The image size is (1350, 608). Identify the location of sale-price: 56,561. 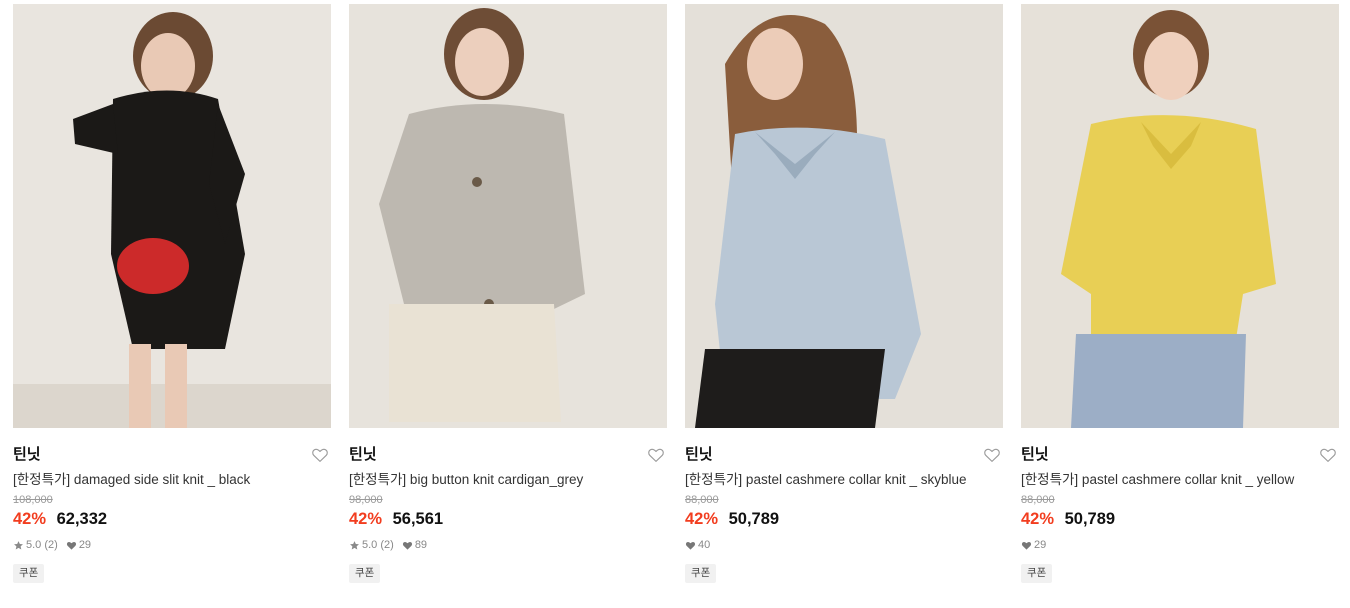
(418, 519).